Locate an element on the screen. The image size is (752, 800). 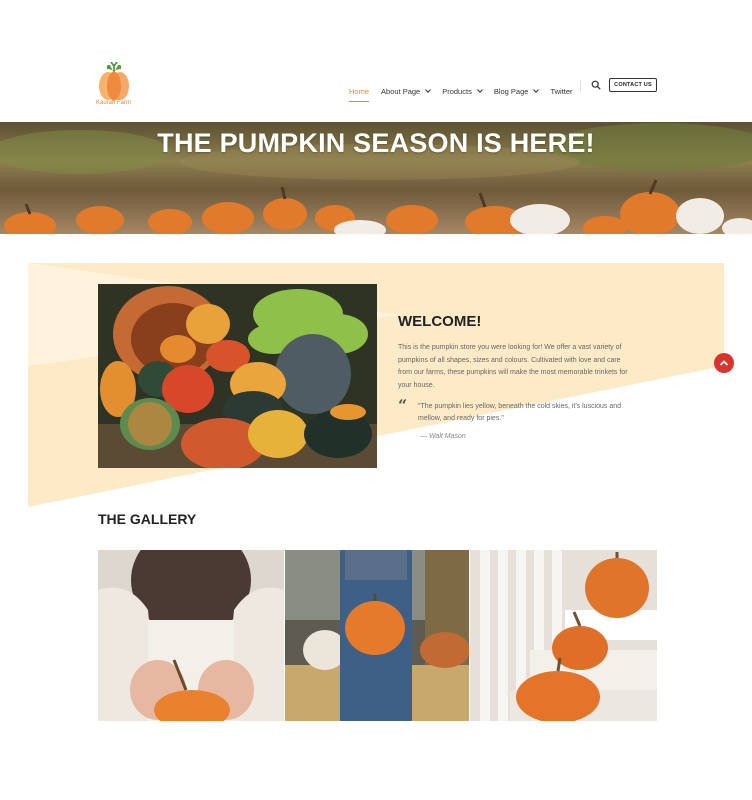
gallery-image-person-pumpkin is located at coordinates (377, 635).